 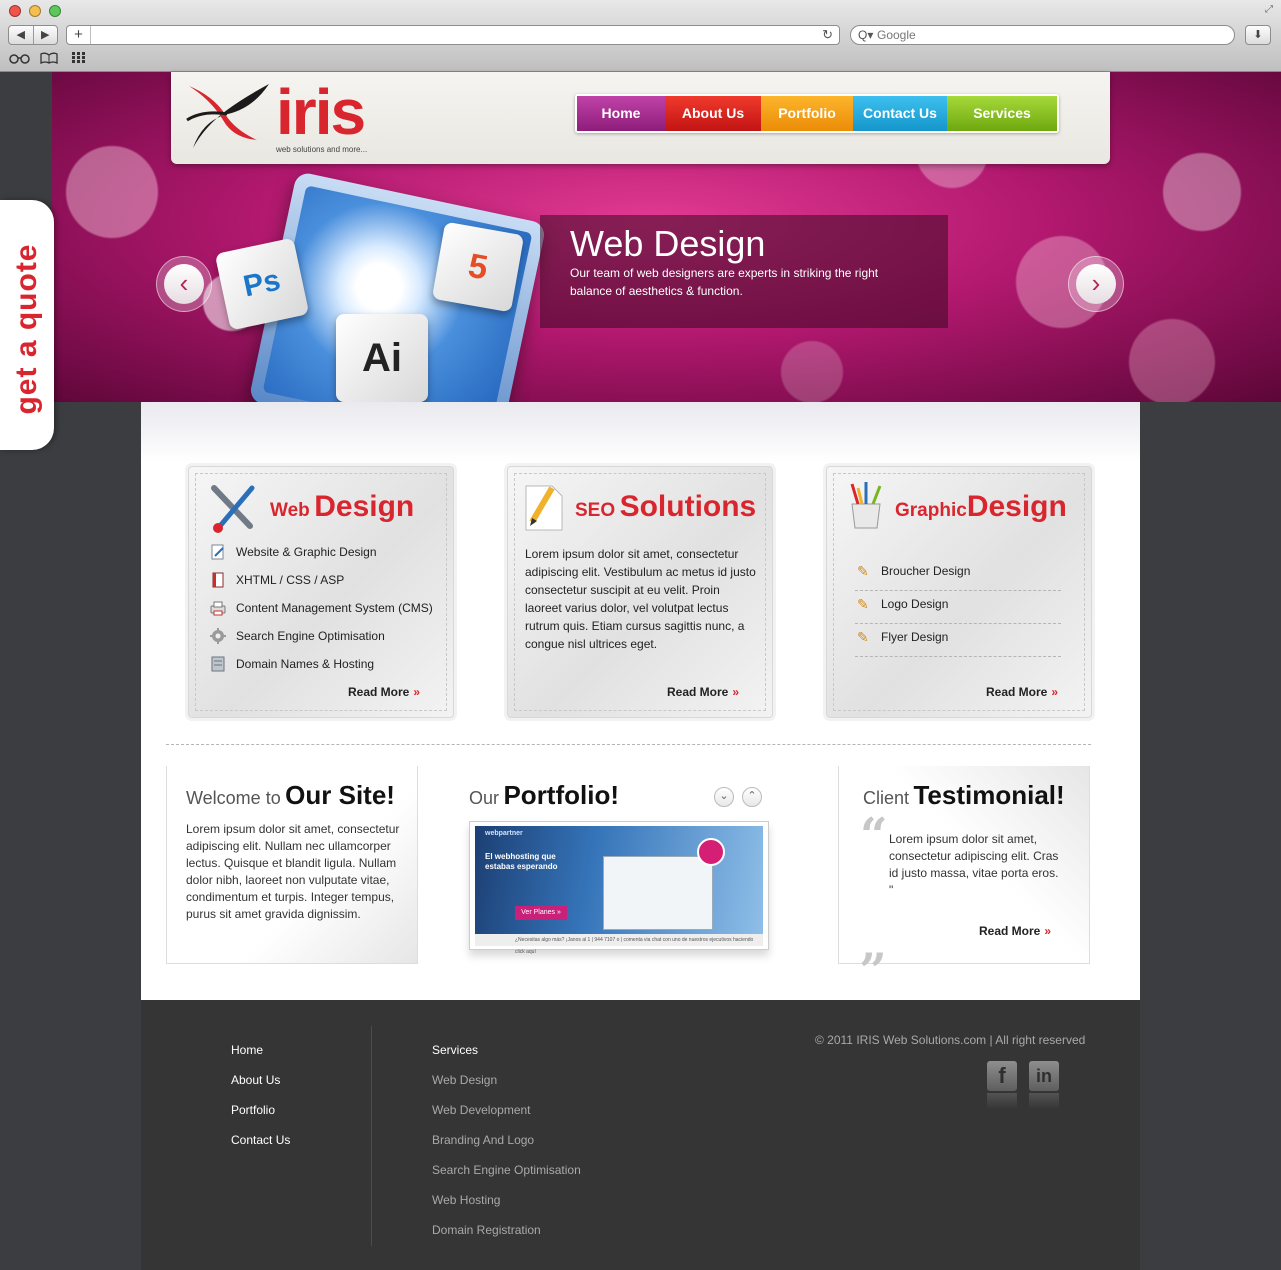 What do you see at coordinates (900, 113) in the screenshot?
I see `nav-contact-us: Contact Us` at bounding box center [900, 113].